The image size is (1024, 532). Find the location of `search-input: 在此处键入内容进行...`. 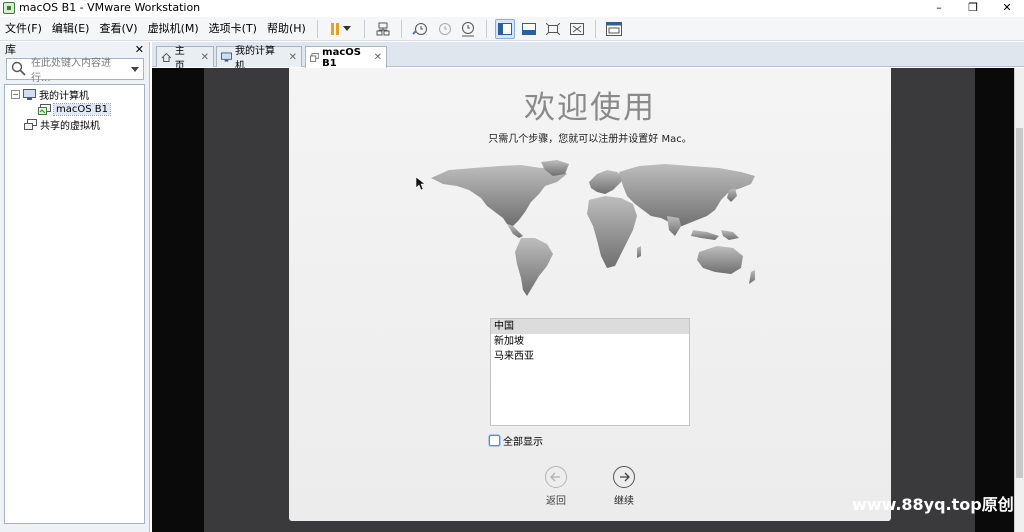

search-input: 在此处键入内容进行... is located at coordinates (79, 69).